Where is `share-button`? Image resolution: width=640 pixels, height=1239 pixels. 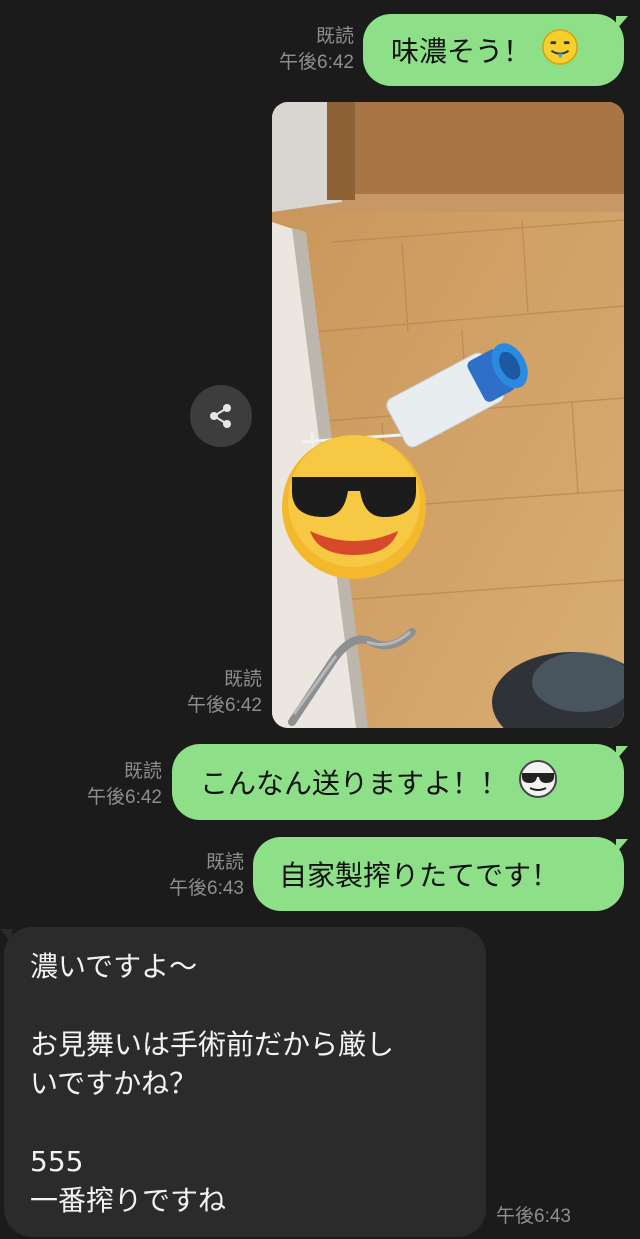 share-button is located at coordinates (221, 416).